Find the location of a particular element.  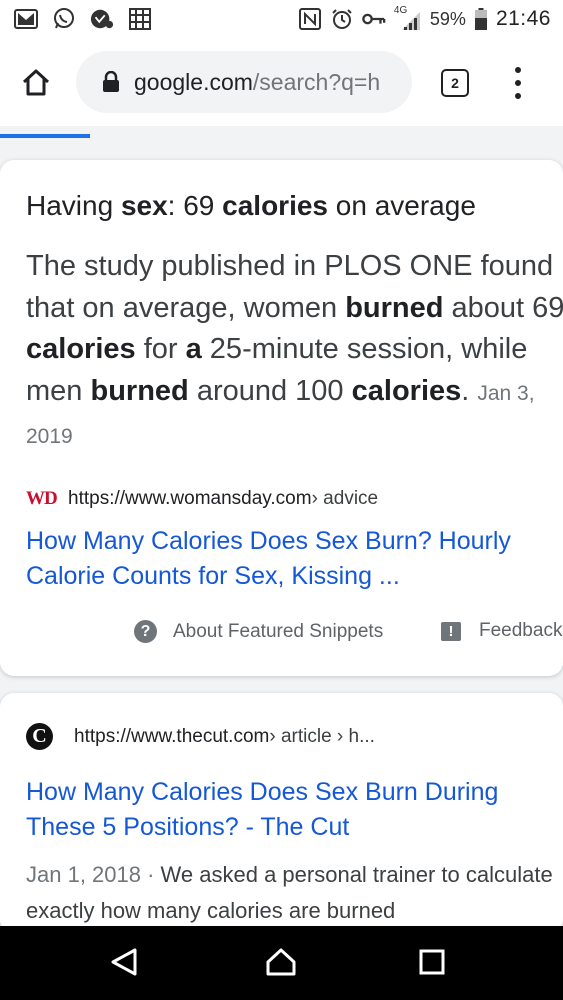

page-progress-indicator is located at coordinates (45, 136).